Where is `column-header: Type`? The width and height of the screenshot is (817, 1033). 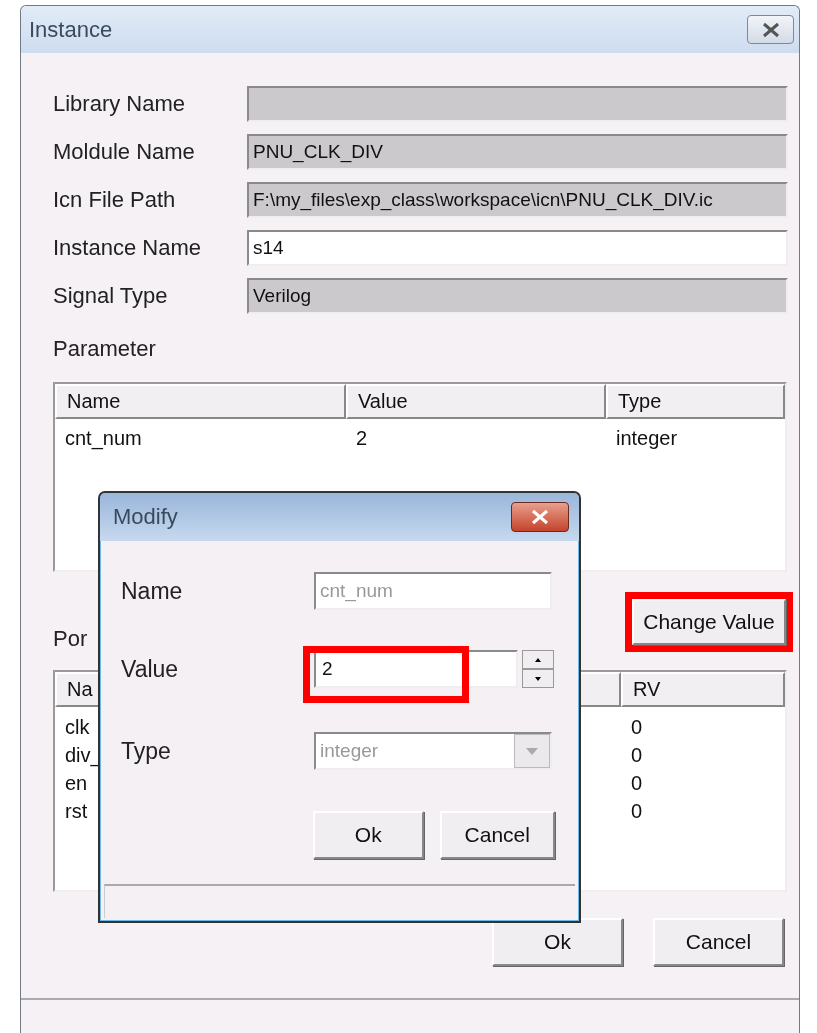 column-header: Type is located at coordinates (695, 401).